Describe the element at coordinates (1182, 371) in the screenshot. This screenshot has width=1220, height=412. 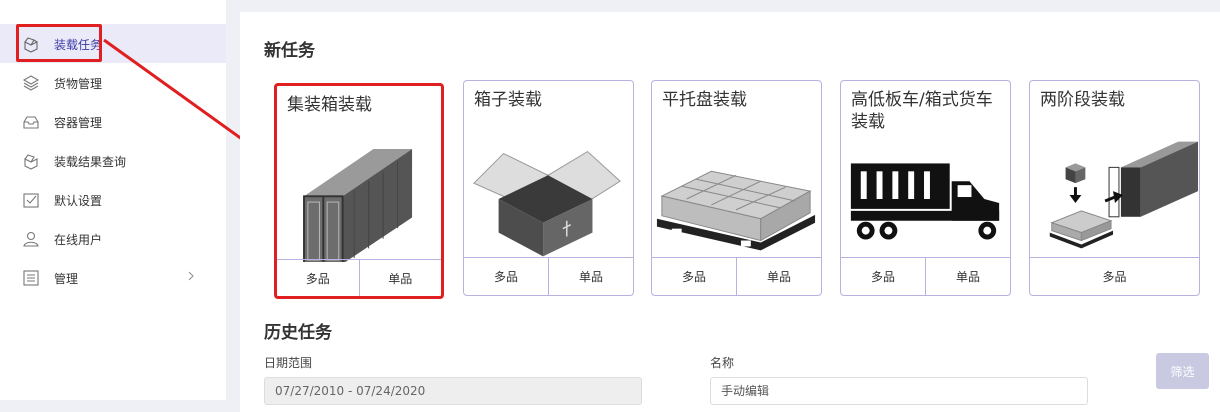
I see `filter-button: 筛选` at that location.